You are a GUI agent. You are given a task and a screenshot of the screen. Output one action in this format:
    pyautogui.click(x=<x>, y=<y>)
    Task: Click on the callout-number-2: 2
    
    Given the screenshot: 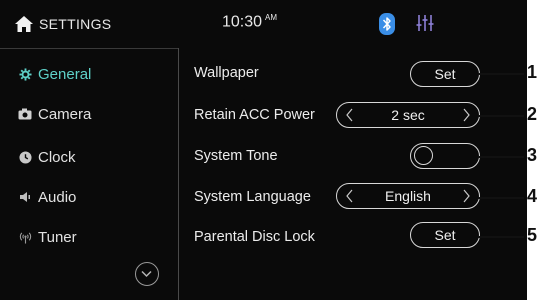 What is the action you would take?
    pyautogui.click(x=532, y=114)
    